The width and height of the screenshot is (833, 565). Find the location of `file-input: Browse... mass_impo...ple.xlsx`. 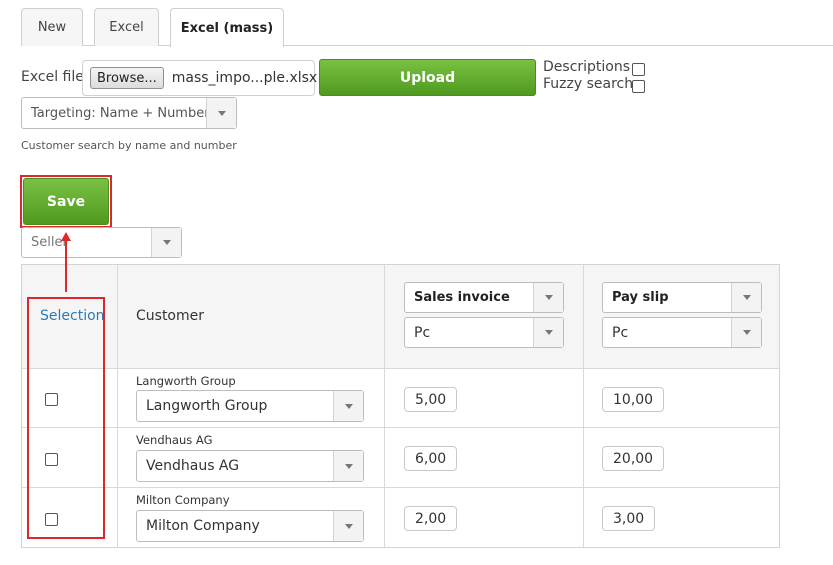

file-input: Browse... mass_impo...ple.xlsx is located at coordinates (200, 78).